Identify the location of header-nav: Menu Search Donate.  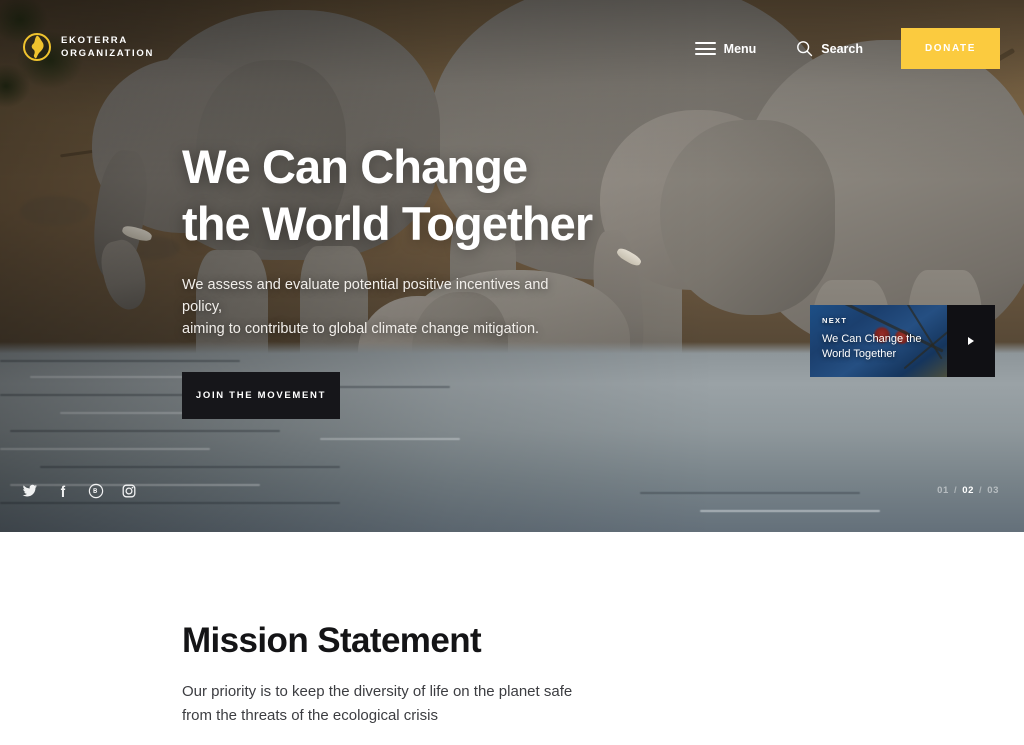
(859, 48).